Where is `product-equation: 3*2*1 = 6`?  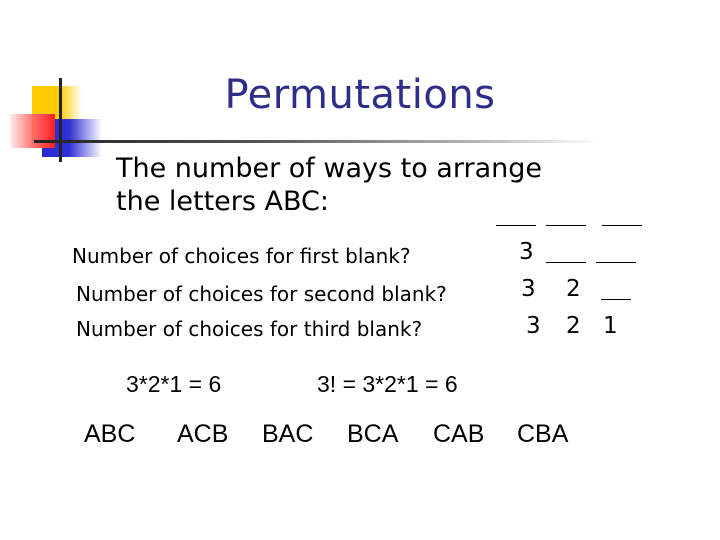 product-equation: 3*2*1 = 6 is located at coordinates (174, 384).